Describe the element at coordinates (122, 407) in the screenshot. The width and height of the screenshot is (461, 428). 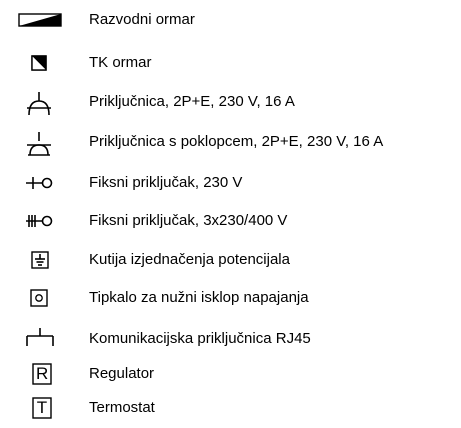
I see `legend-label-thermostat: Termostat` at that location.